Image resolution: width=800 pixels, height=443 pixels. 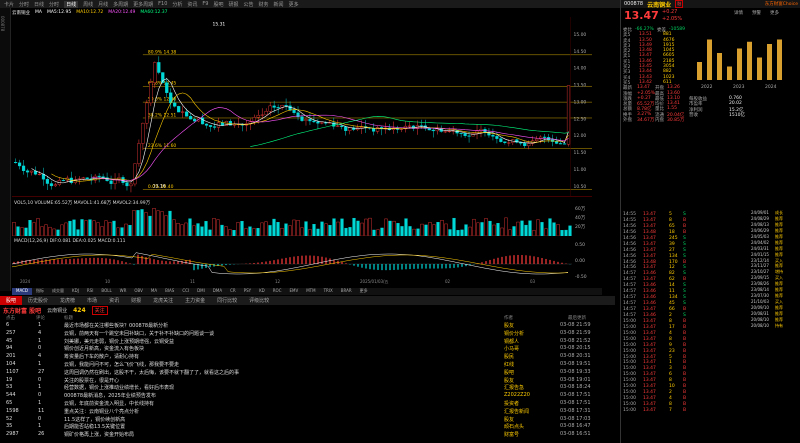 I want to click on forum-row: 45 1 刘美娜，美元走弱，铜价上涨预期增强，云铜受益 铜都人 03-08 21:52, so click(x=307, y=342).